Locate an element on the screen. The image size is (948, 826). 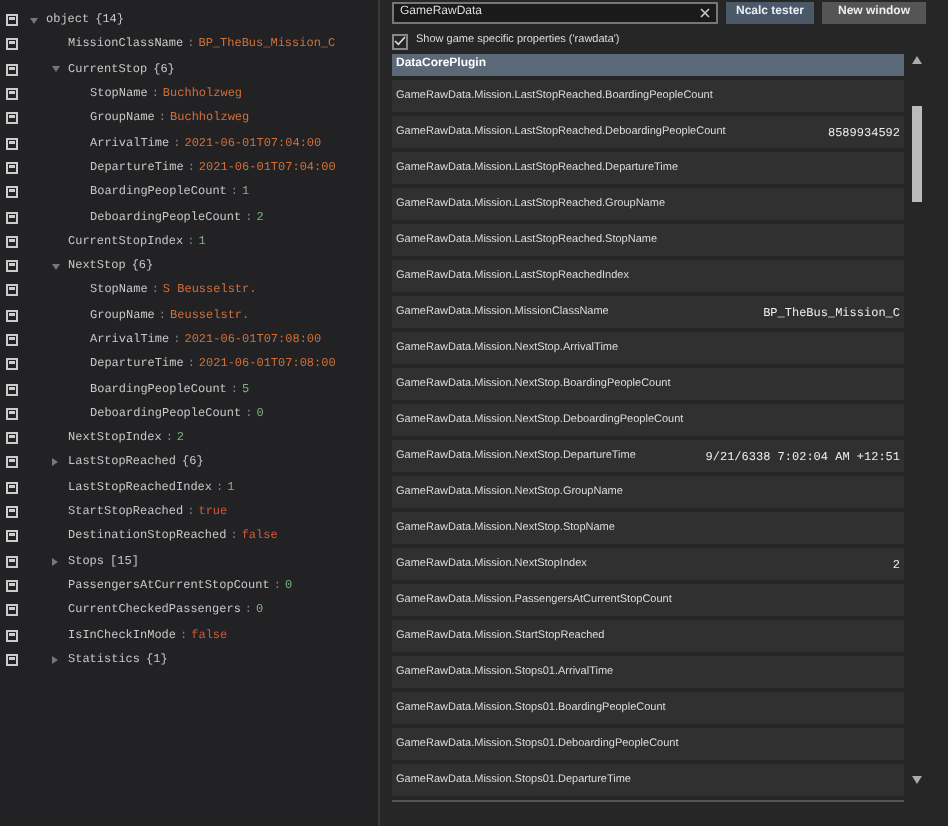
check-icon is located at coordinates (400, 41).